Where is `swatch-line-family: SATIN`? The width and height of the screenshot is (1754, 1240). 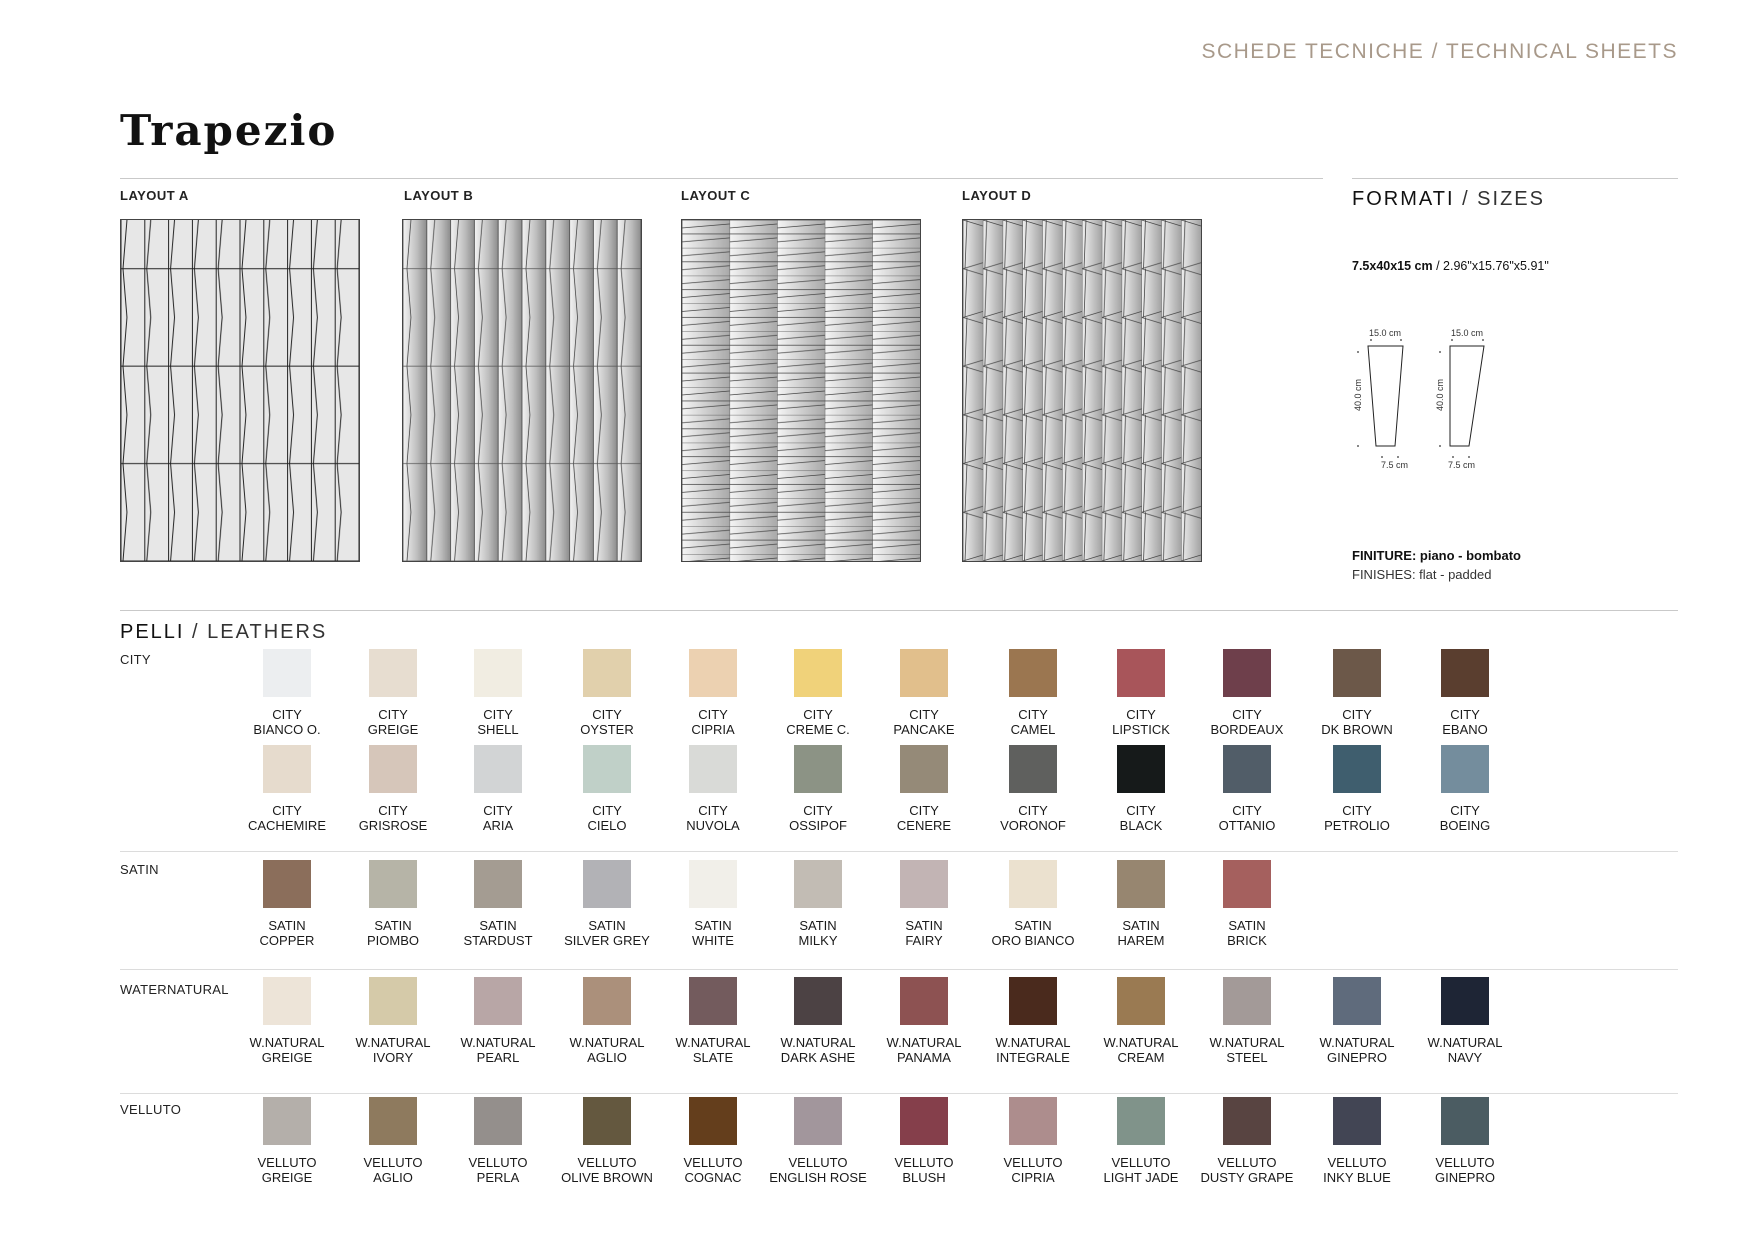 swatch-line-family: SATIN is located at coordinates (287, 925).